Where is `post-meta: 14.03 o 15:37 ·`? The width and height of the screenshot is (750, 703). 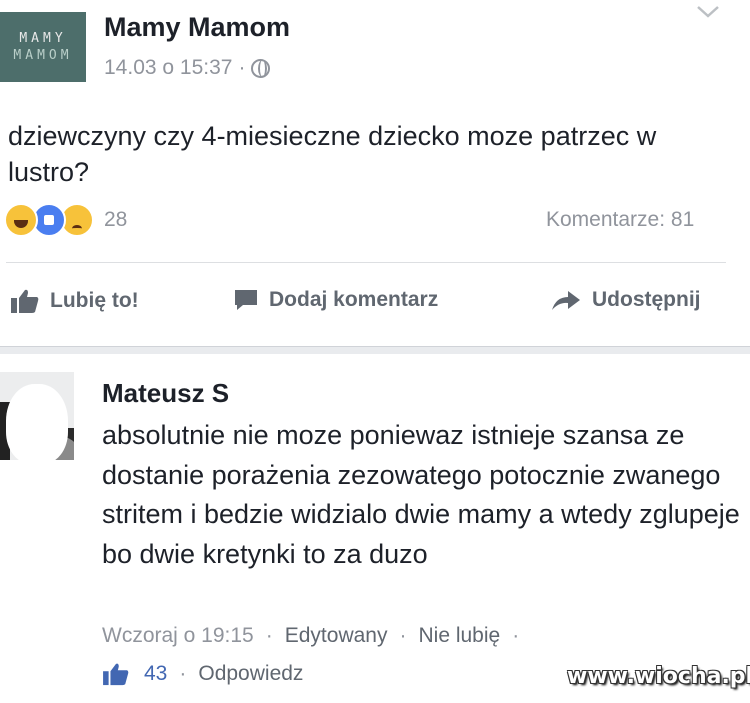
post-meta: 14.03 o 15:37 · is located at coordinates (187, 68).